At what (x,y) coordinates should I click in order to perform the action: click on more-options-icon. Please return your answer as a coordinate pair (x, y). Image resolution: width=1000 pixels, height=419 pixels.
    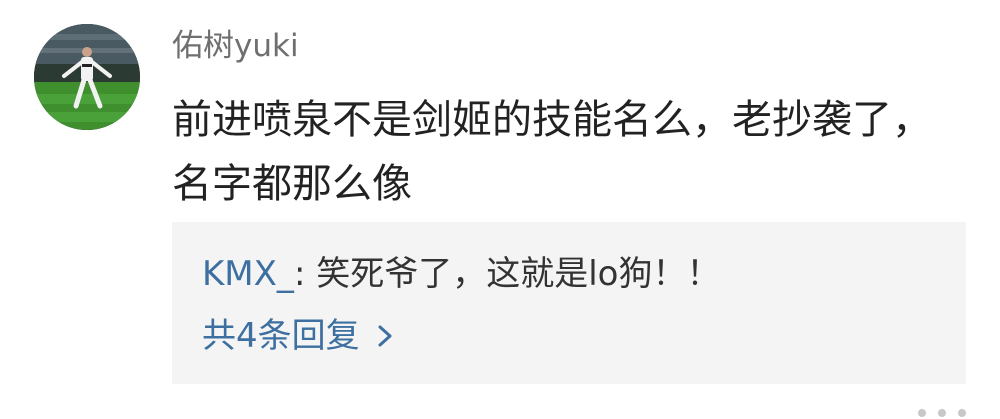
    Looking at the image, I should click on (942, 413).